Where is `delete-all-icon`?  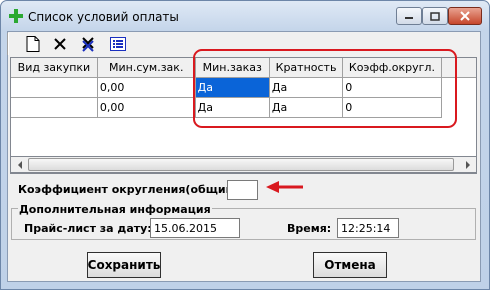
delete-all-icon is located at coordinates (88, 44).